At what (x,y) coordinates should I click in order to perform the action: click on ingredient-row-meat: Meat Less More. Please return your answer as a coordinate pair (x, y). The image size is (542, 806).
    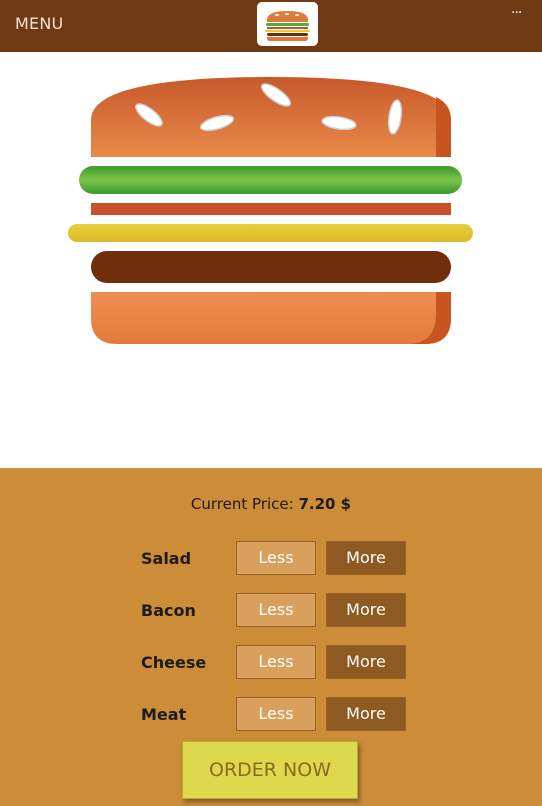
    Looking at the image, I should click on (271, 714).